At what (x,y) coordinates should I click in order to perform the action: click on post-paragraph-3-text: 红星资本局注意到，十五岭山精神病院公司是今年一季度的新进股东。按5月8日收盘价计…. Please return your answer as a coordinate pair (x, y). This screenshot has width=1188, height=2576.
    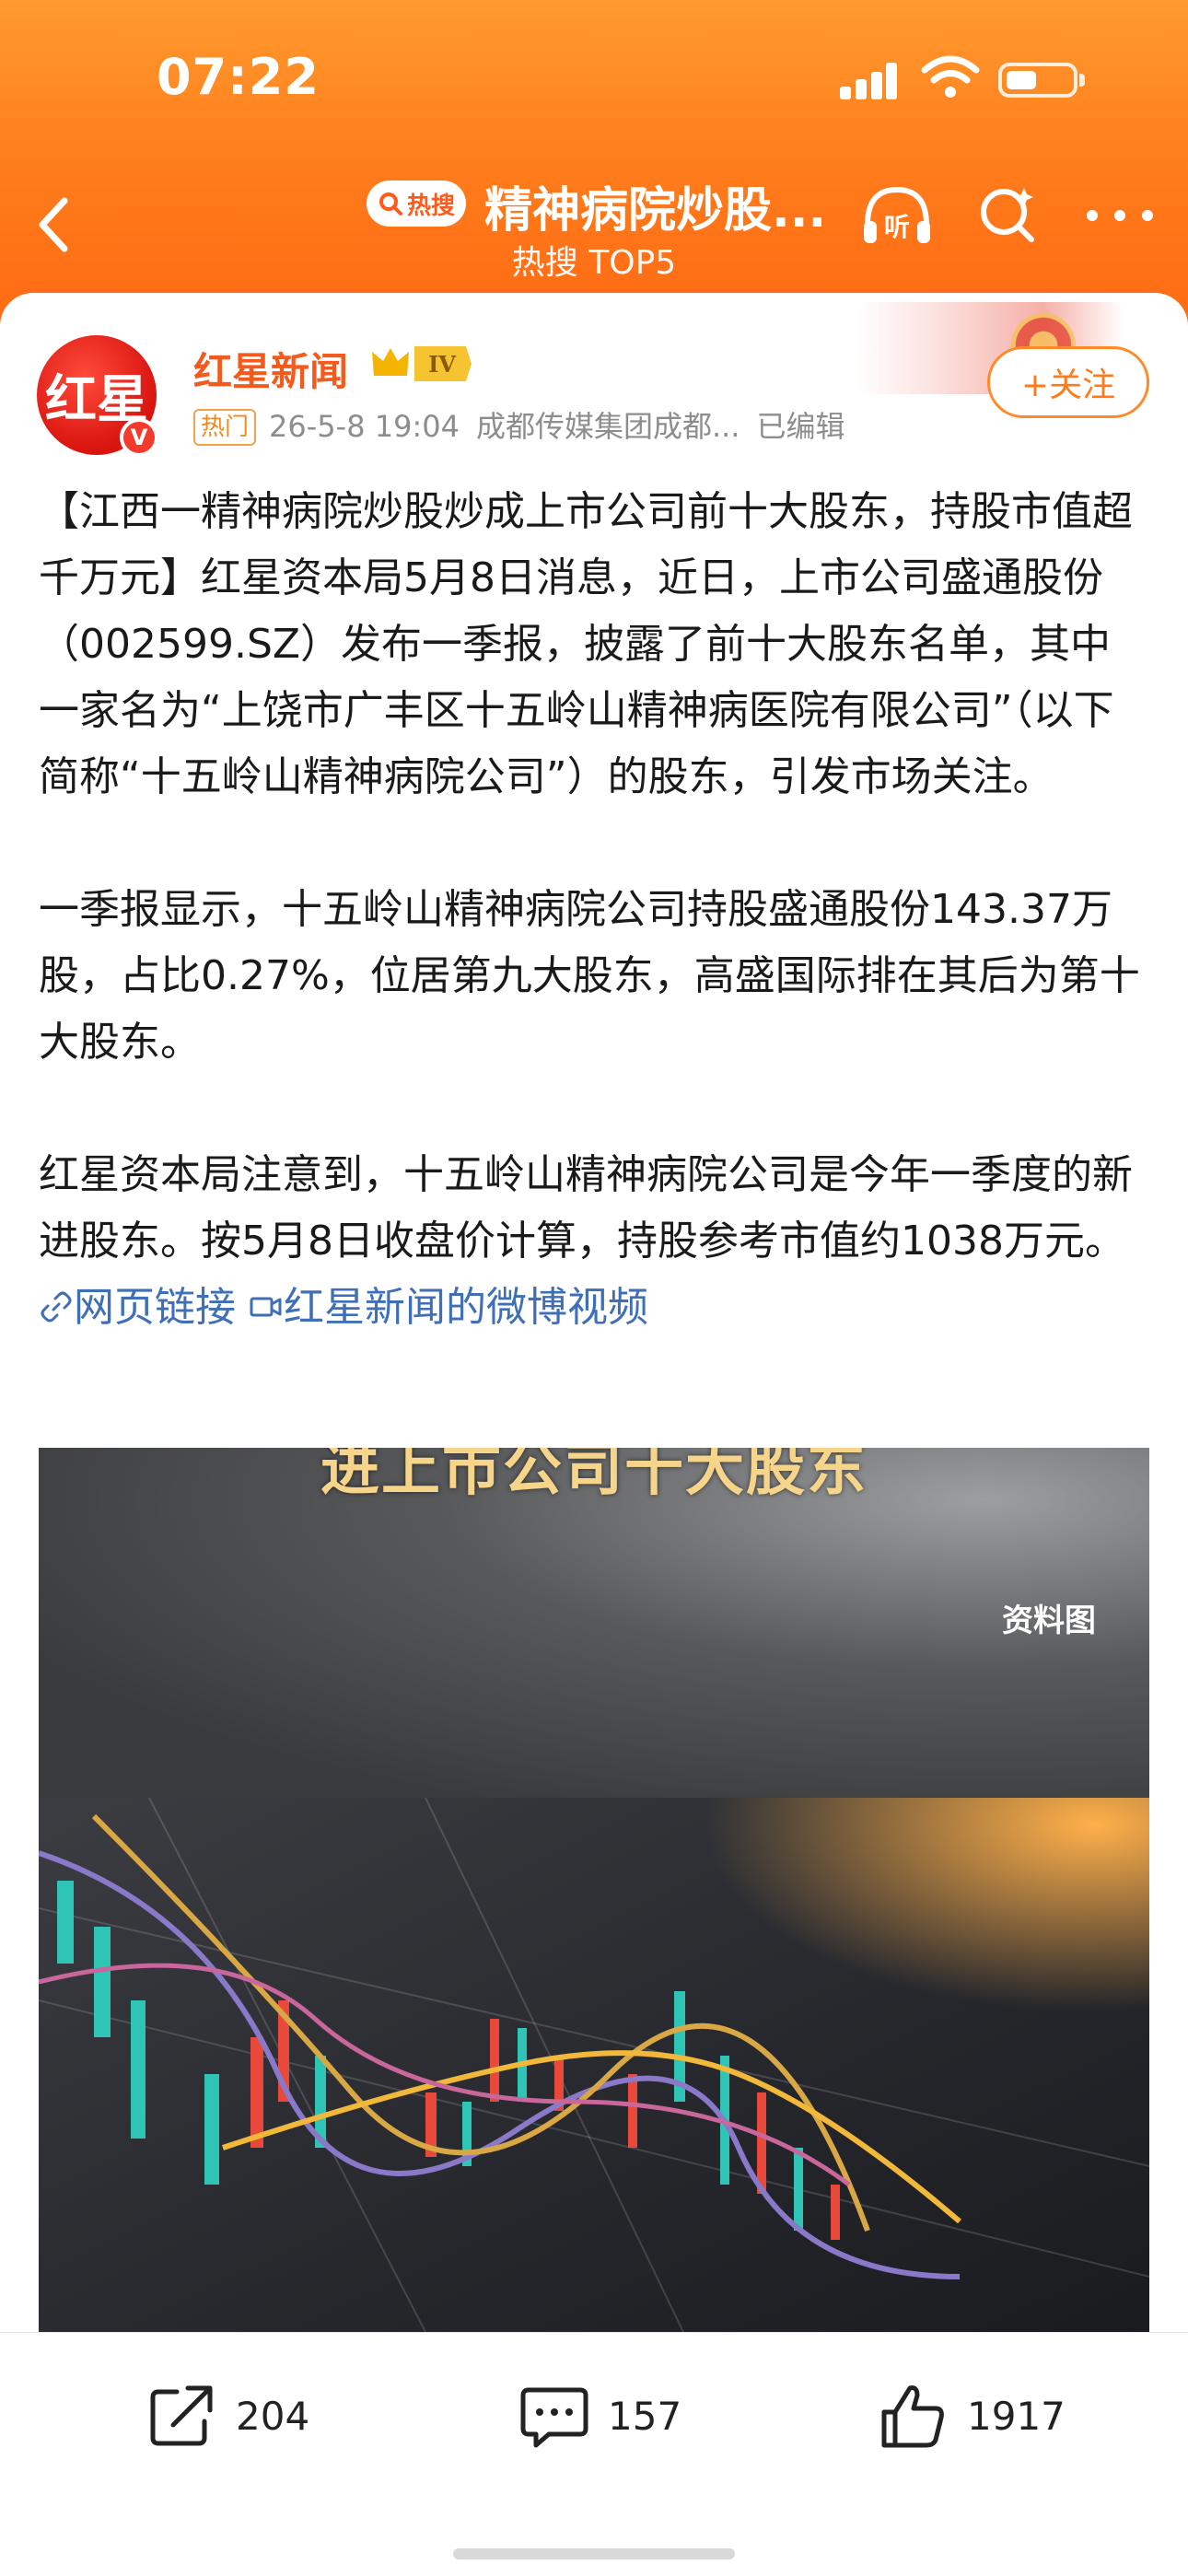
    Looking at the image, I should click on (586, 1208).